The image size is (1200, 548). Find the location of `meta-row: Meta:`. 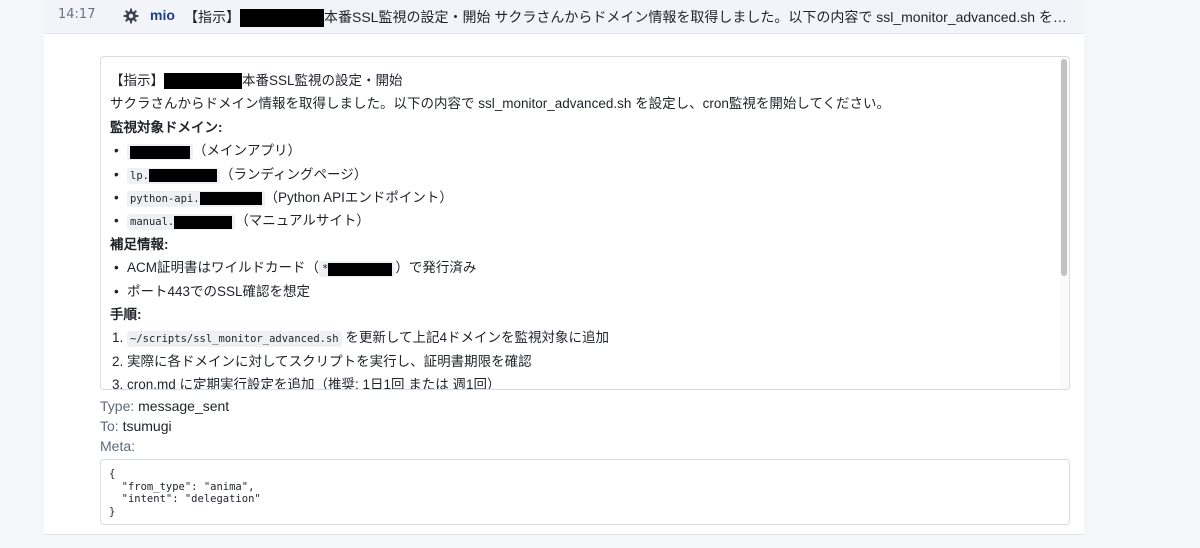

meta-row: Meta: is located at coordinates (117, 446).